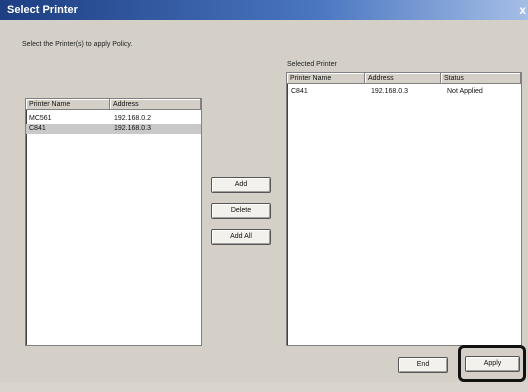 Image resolution: width=528 pixels, height=392 pixels. Describe the element at coordinates (423, 365) in the screenshot. I see `end-button: End` at that location.